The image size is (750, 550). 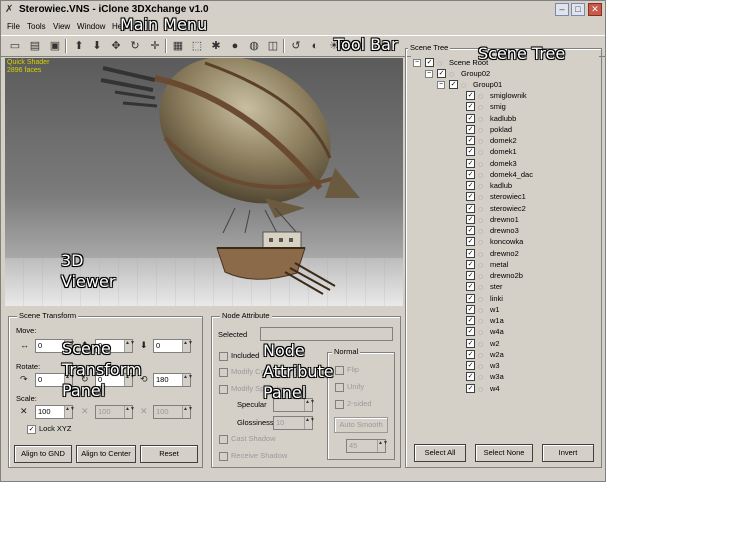 What do you see at coordinates (55, 412) in the screenshot?
I see `scale-x-input: 100 ▲▼` at bounding box center [55, 412].